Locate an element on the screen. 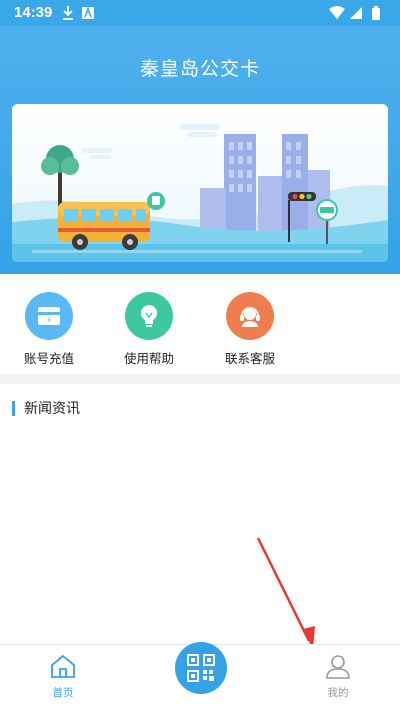 This screenshot has height=711, width=400. service-label: 联系客服 is located at coordinates (249, 358).